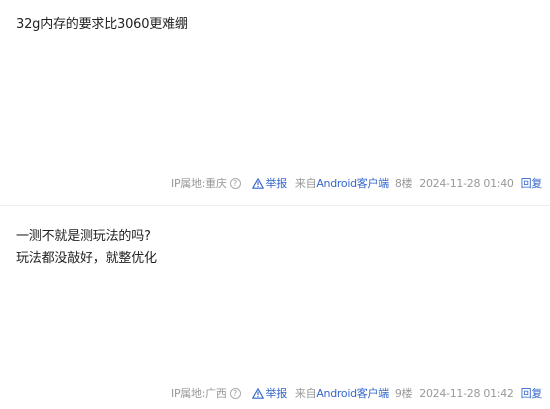  I want to click on ip-location-label: IP属地:重庆, so click(199, 183).